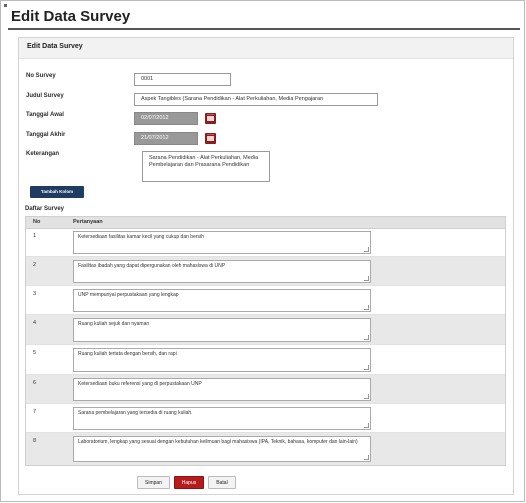  What do you see at coordinates (153, 482) in the screenshot?
I see `save-button: Simpan` at bounding box center [153, 482].